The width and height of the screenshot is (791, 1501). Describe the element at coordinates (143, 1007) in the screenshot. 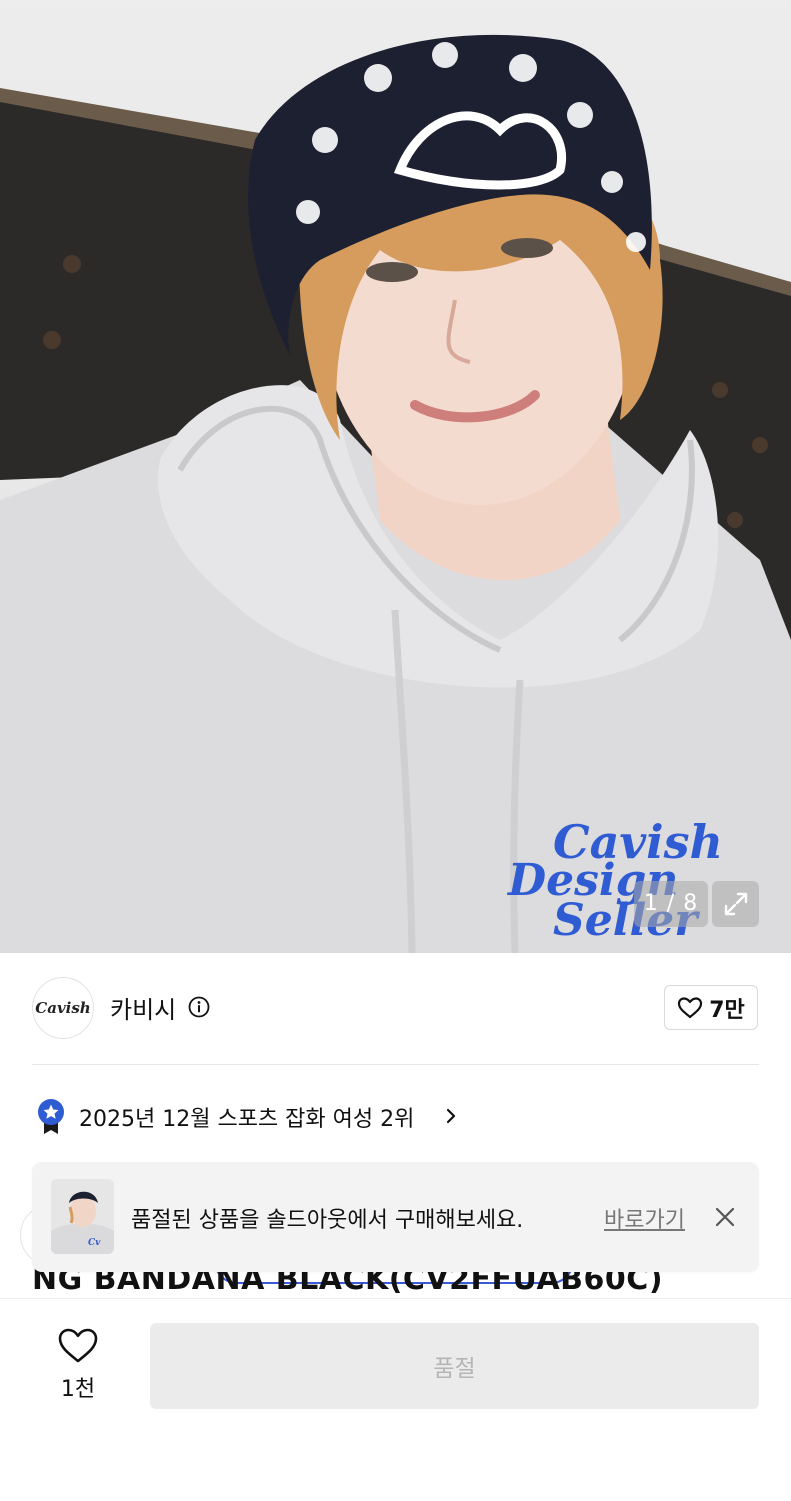

I see `brand-name: 카비시` at that location.